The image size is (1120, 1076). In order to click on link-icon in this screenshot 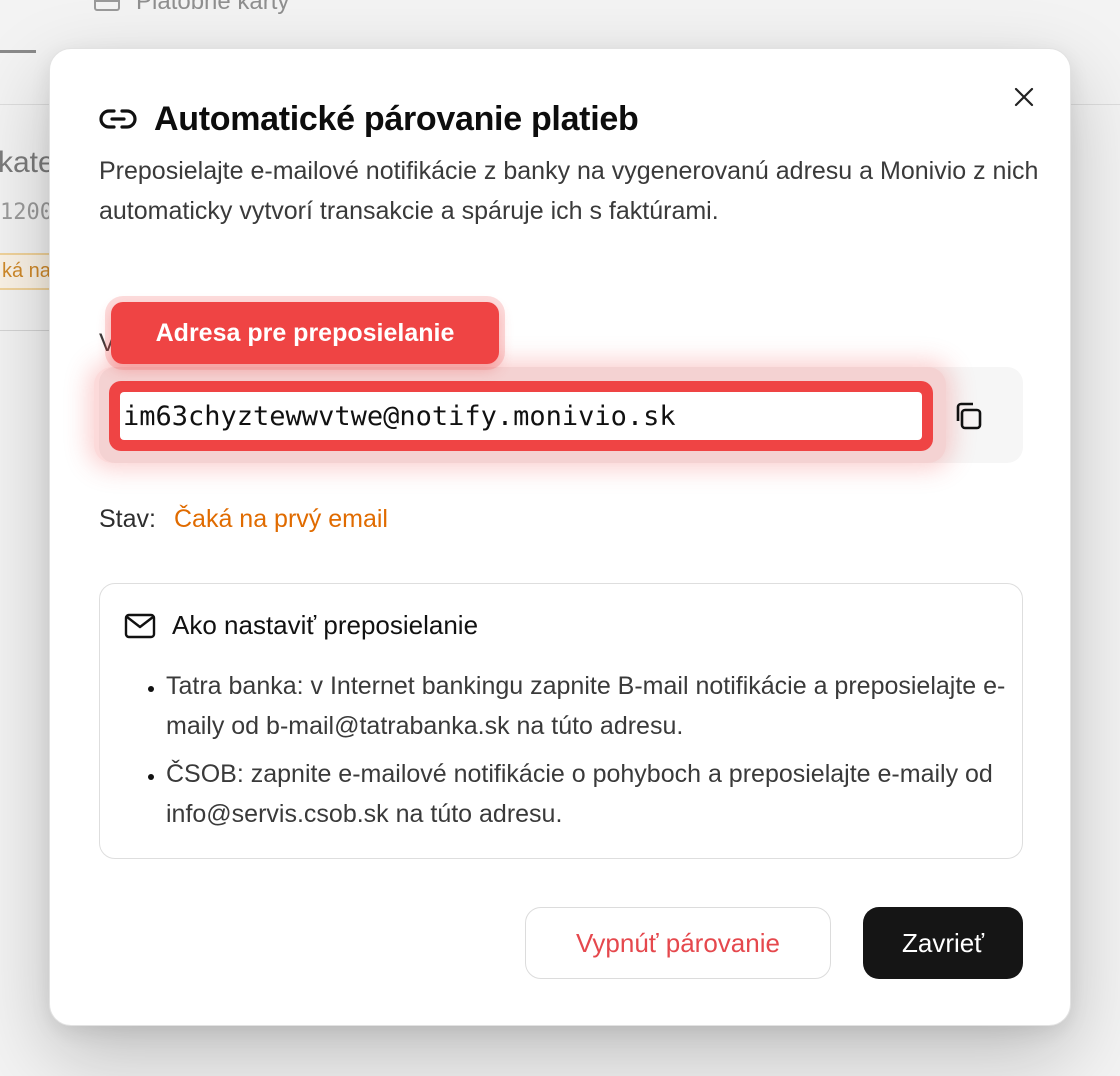, I will do `click(118, 119)`.